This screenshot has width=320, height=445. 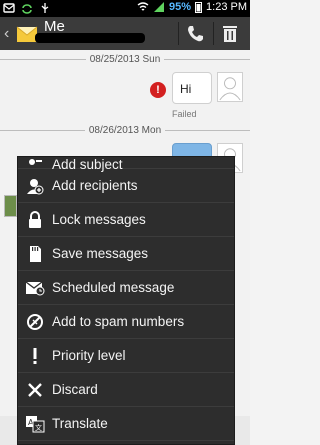 I want to click on menu-item-add-subject: Add subject, so click(x=126, y=164).